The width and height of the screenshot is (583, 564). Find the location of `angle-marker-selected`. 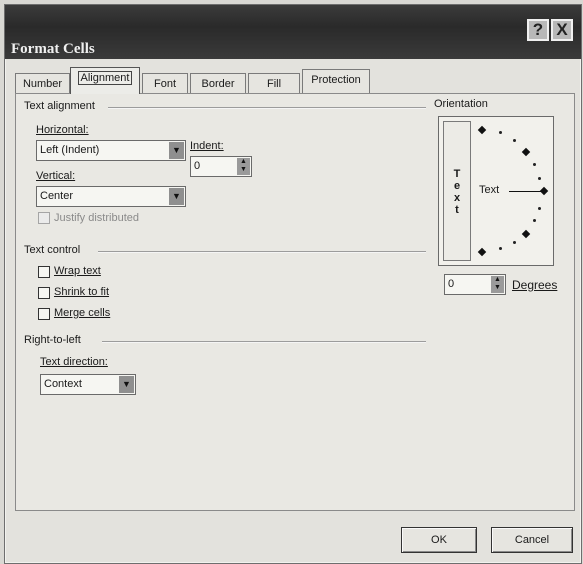

angle-marker-selected is located at coordinates (544, 191).